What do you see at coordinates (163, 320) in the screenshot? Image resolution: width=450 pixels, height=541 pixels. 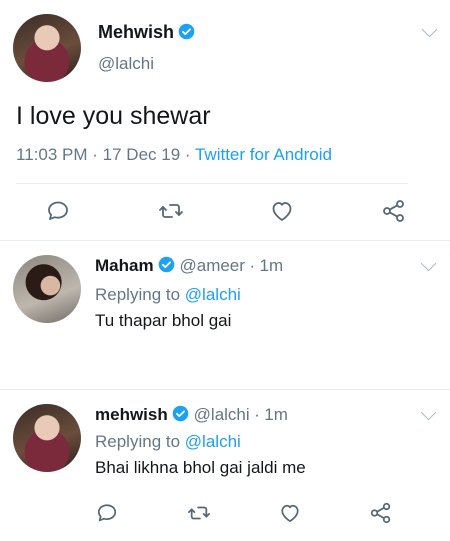 I see `reply-text: Tu thapar bhol gai` at bounding box center [163, 320].